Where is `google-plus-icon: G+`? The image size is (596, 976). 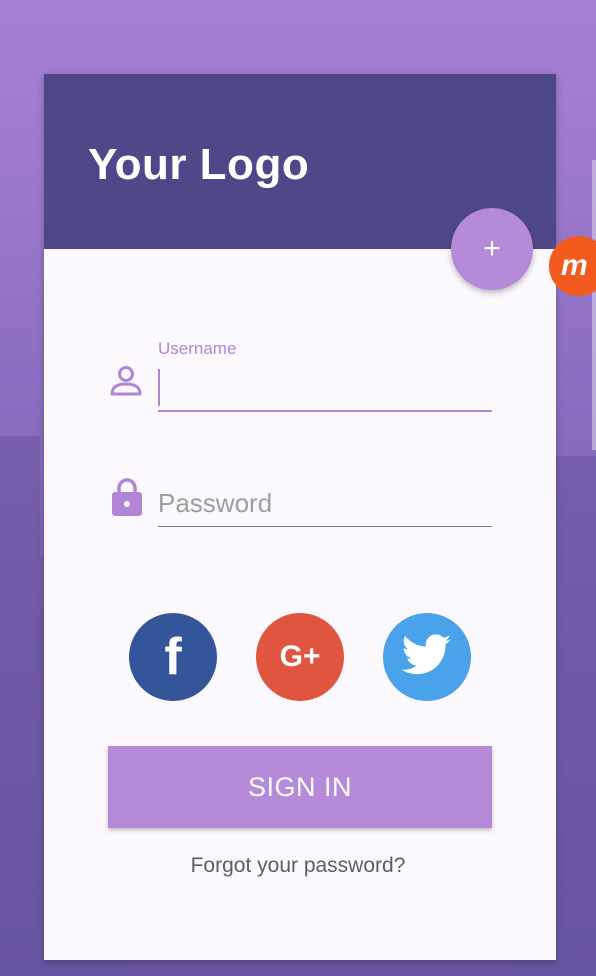
google-plus-icon: G+ is located at coordinates (300, 656).